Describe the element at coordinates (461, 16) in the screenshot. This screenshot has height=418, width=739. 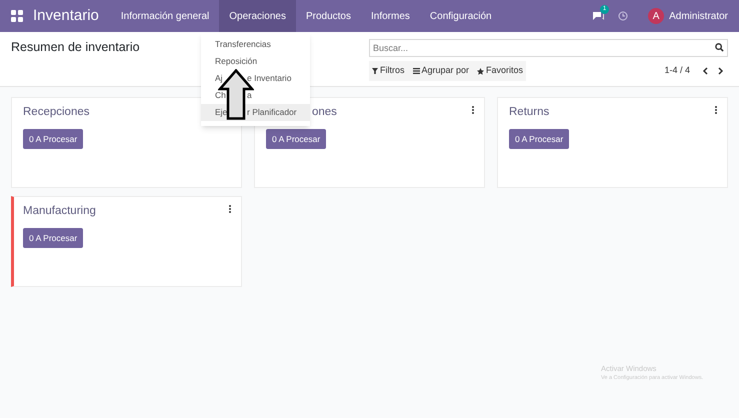
I see `nav-menu-item: Configuración` at that location.